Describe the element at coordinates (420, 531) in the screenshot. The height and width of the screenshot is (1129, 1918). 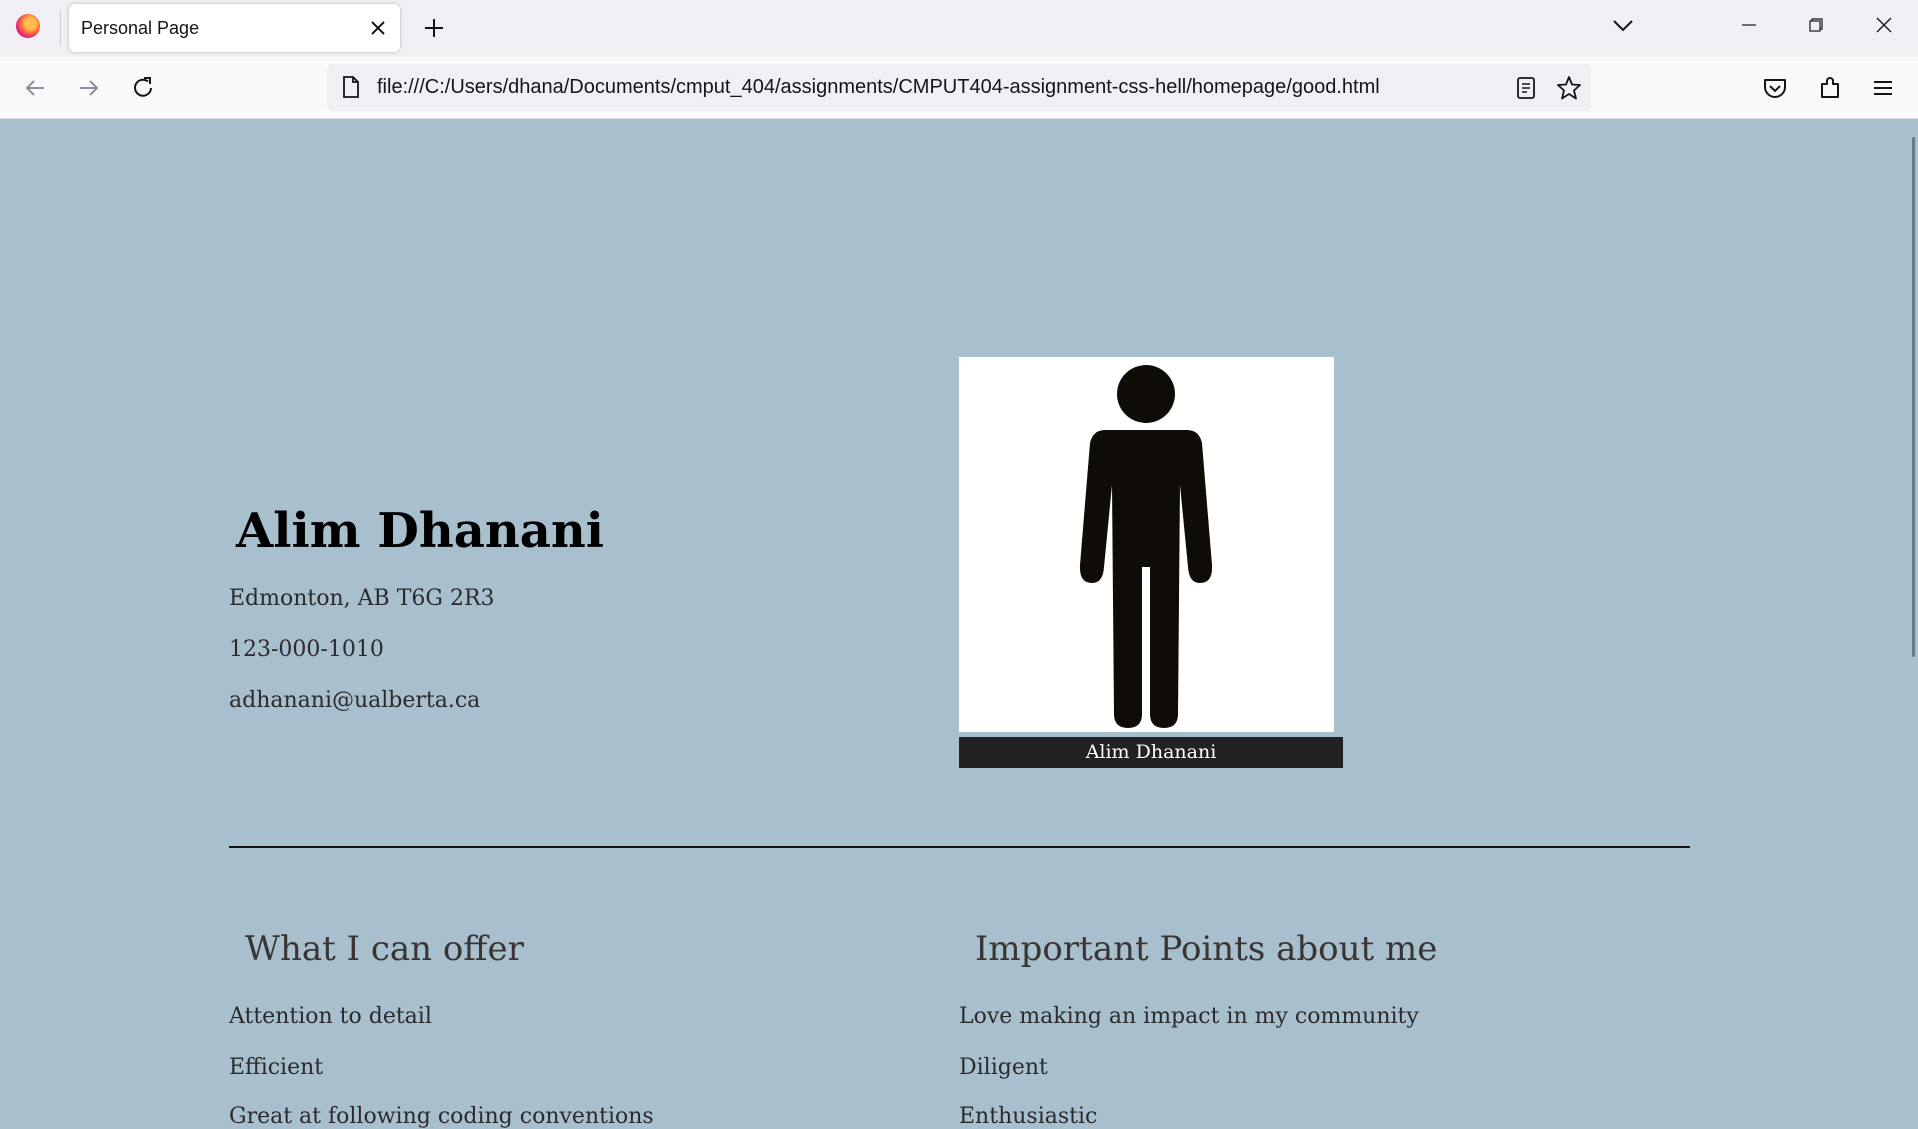
I see `profile-name-heading: Alim Dhanani` at that location.